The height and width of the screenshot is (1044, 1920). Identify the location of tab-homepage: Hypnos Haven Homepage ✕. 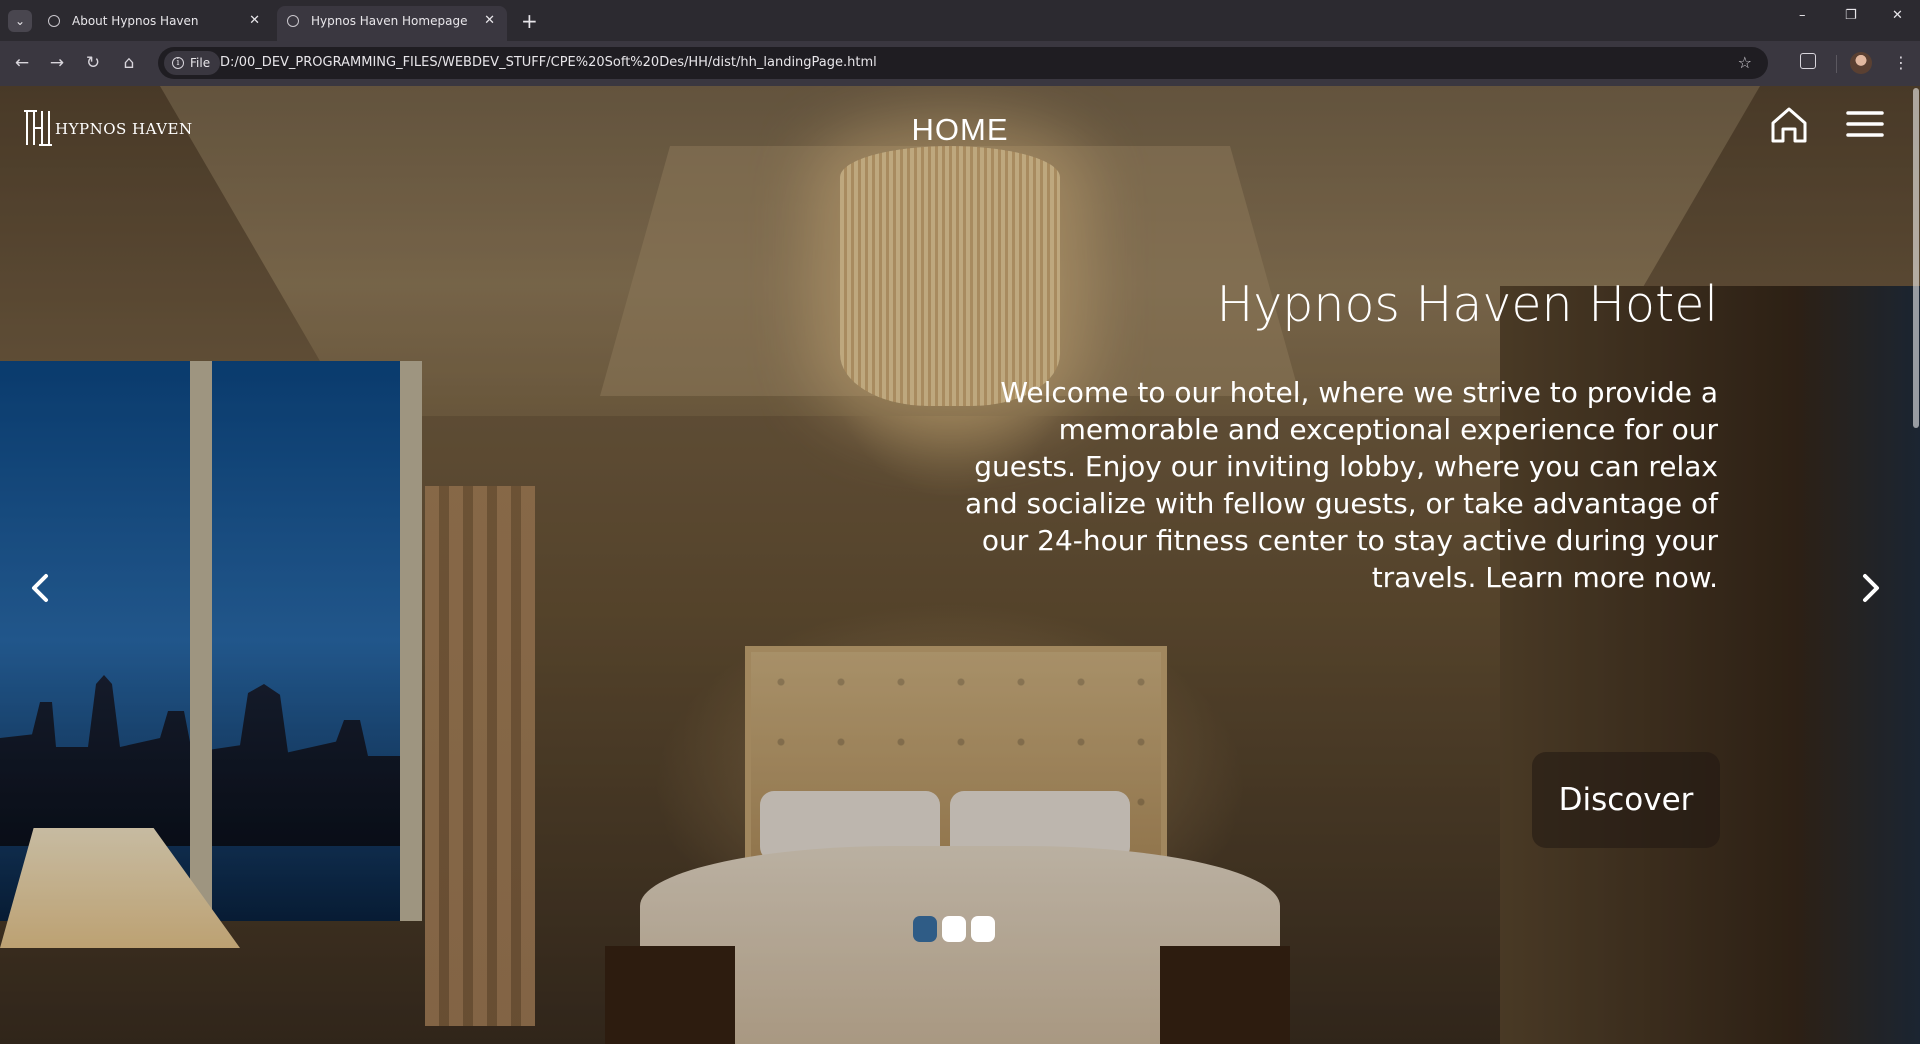
(392, 23).